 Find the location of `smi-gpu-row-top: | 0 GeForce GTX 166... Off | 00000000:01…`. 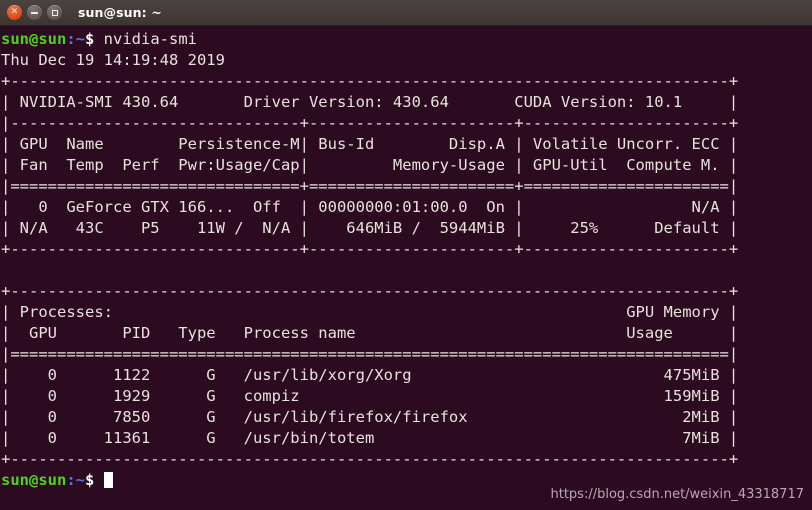

smi-gpu-row-top: | 0 GeForce GTX 166... Off | 00000000:01… is located at coordinates (370, 207).